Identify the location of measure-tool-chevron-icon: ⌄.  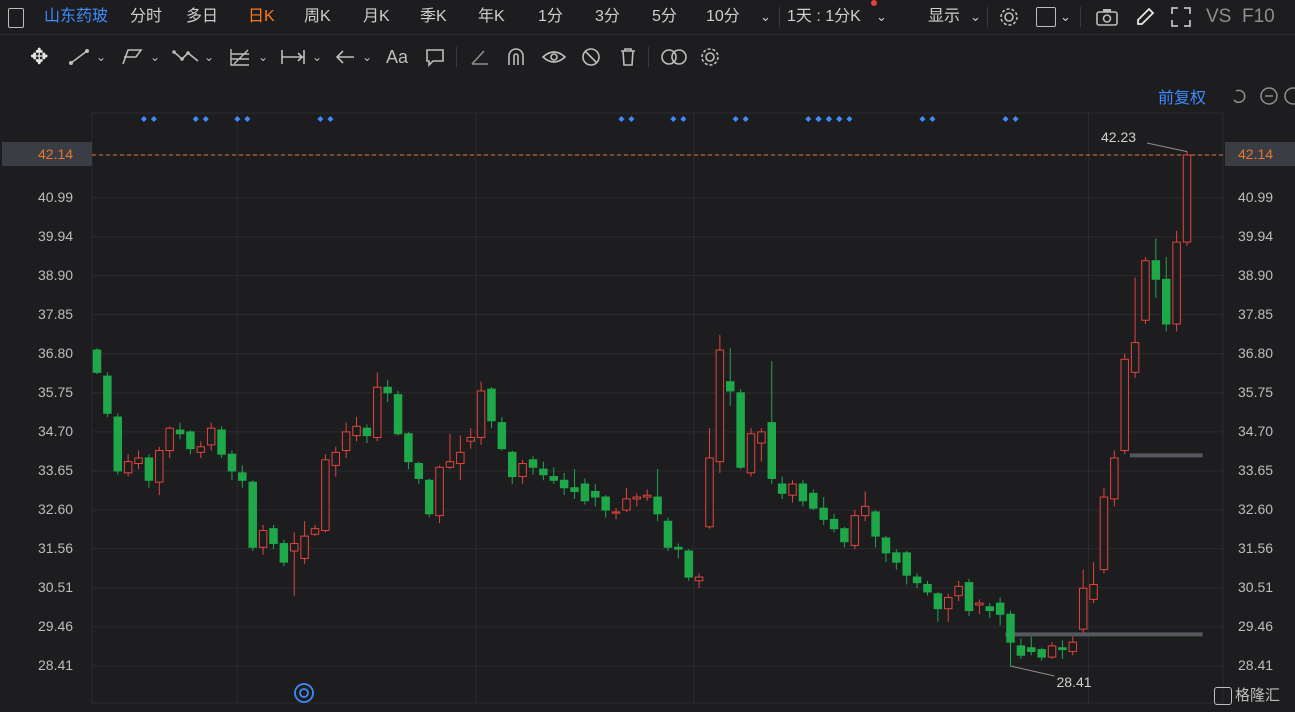
(317, 57).